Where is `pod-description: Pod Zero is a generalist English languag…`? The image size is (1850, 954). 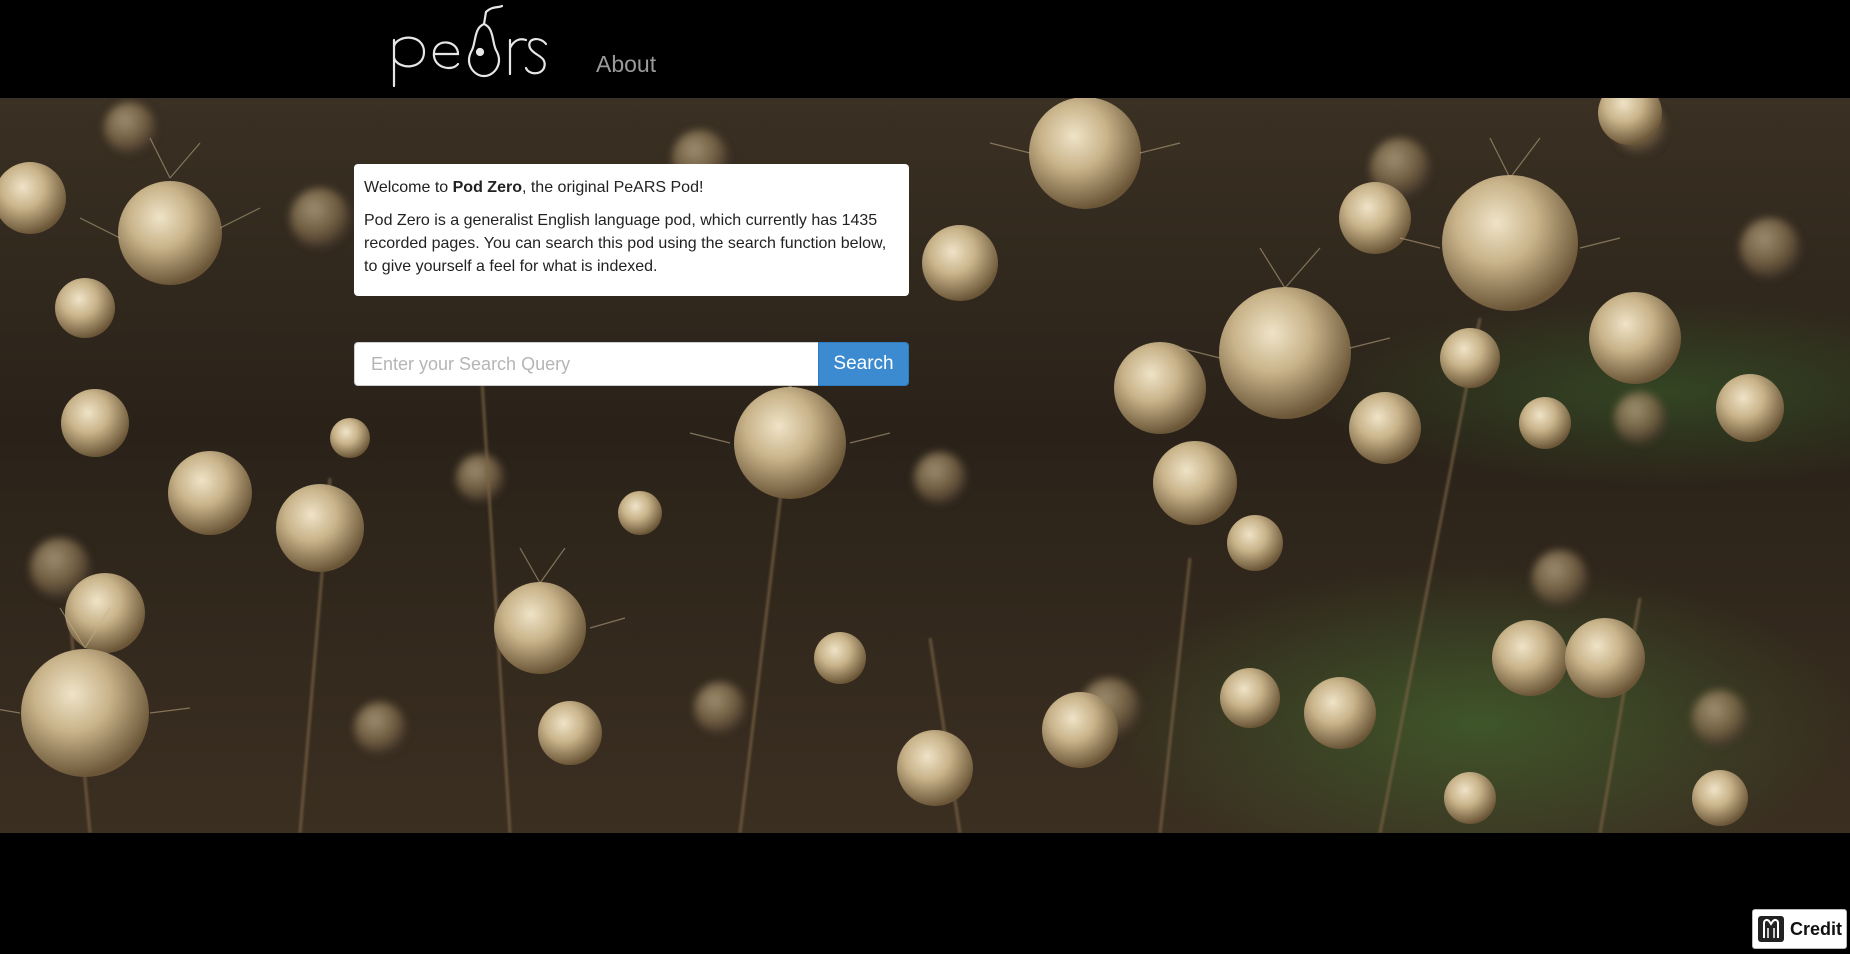 pod-description: Pod Zero is a generalist English languag… is located at coordinates (625, 243).